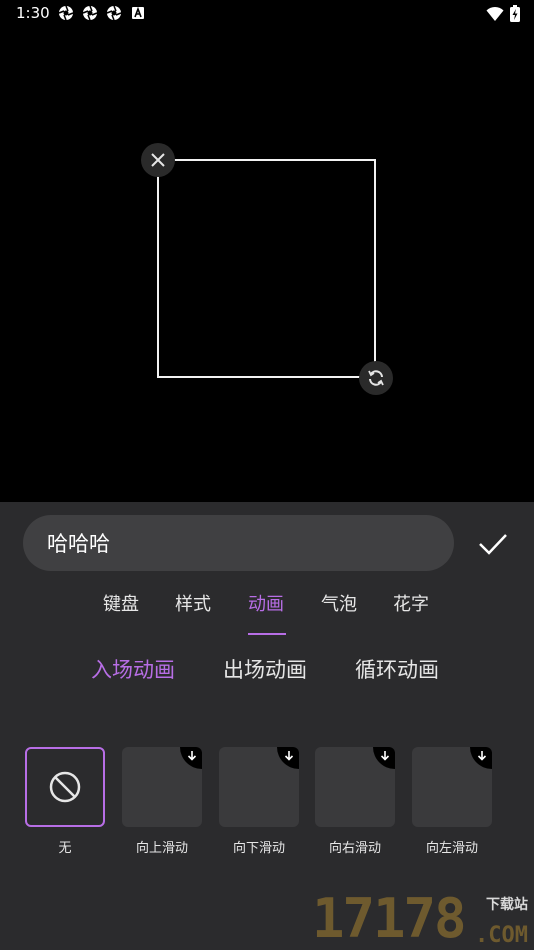  I want to click on animation-label: 向上滑动, so click(161, 848).